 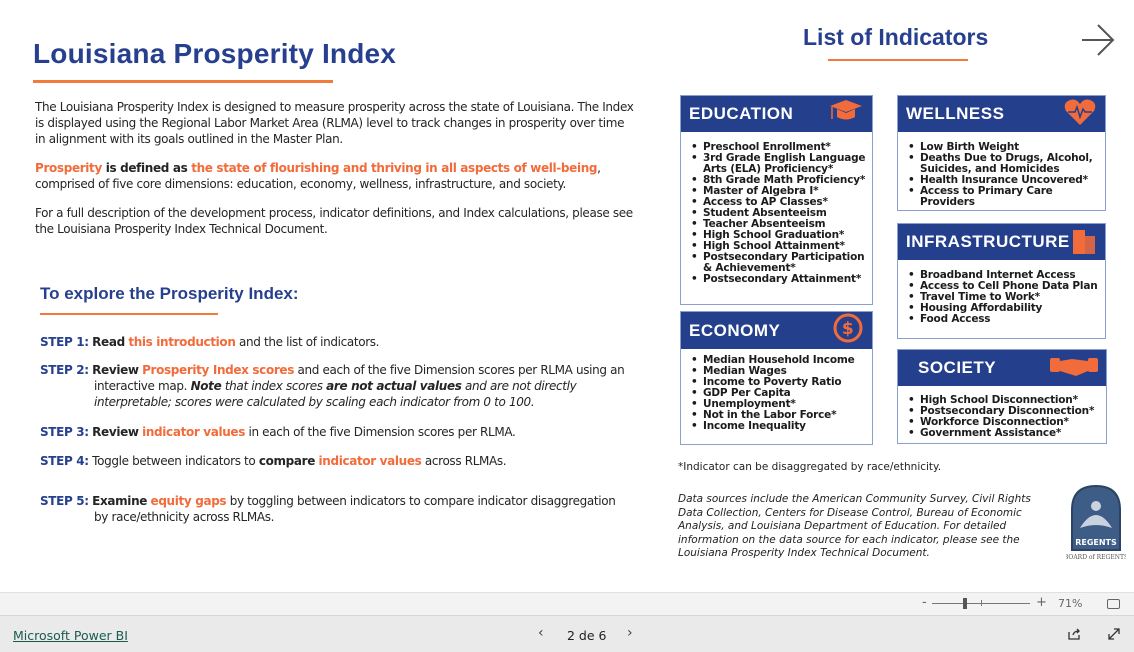 I want to click on step-text: interactive map., so click(x=142, y=386).